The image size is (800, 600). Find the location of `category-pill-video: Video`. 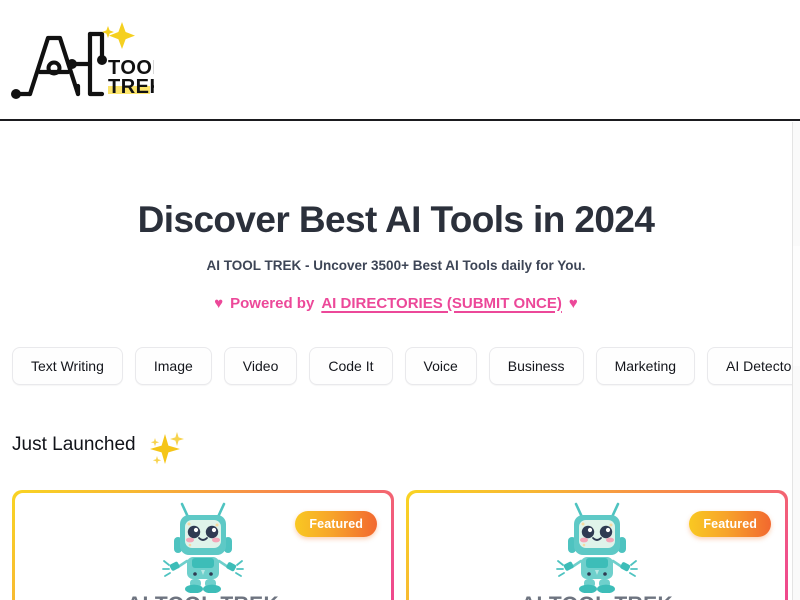

category-pill-video: Video is located at coordinates (260, 366).